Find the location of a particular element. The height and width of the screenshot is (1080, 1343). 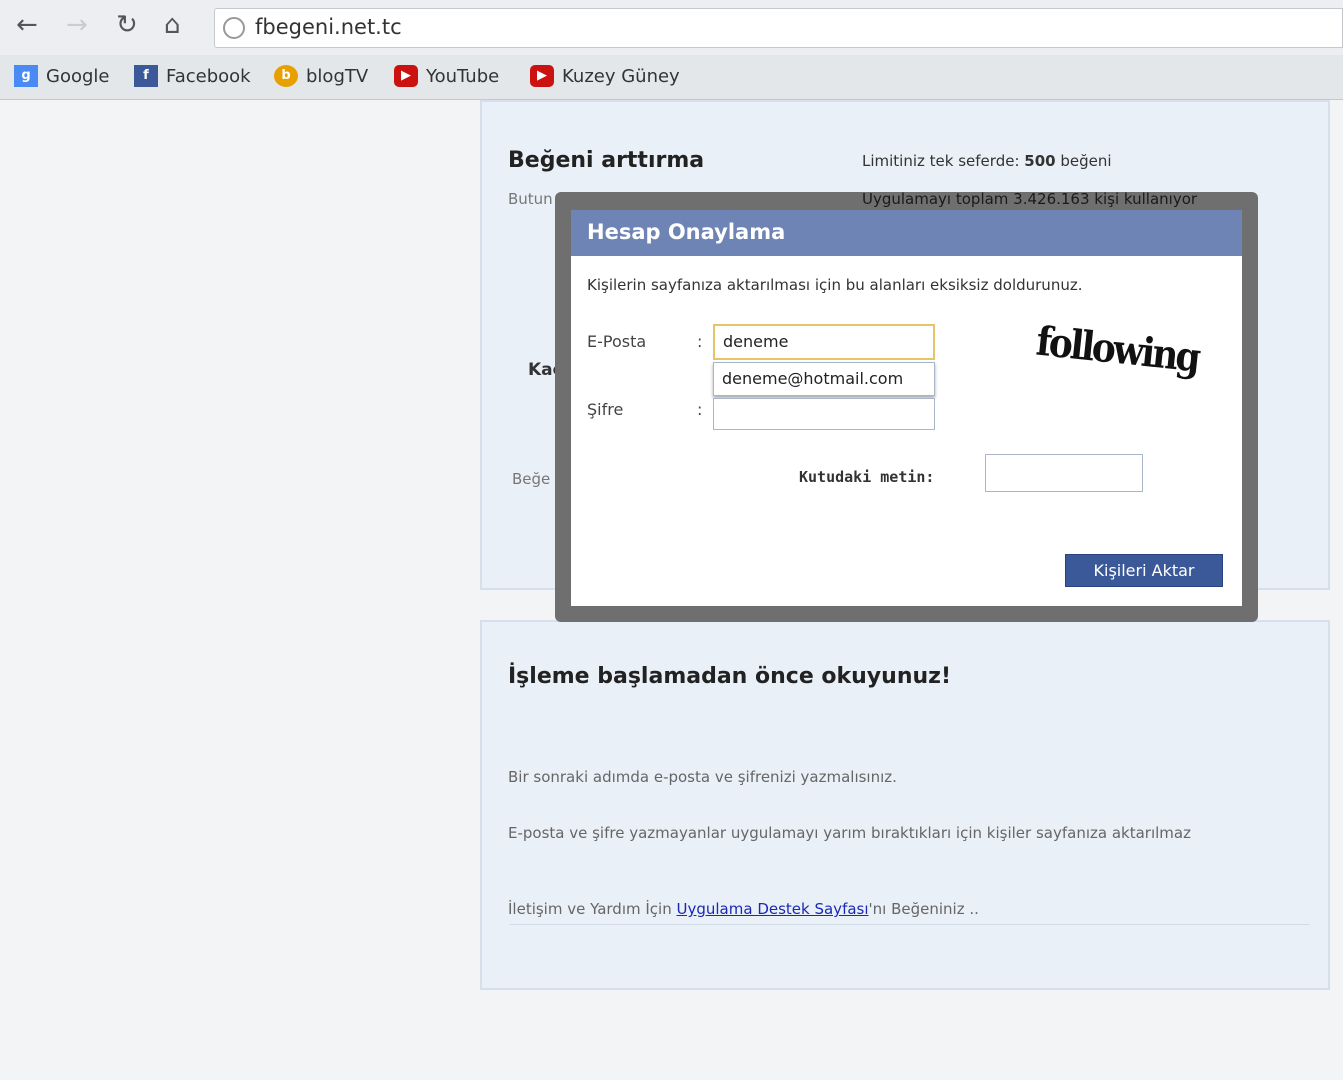

password-label: Şifre is located at coordinates (605, 409).